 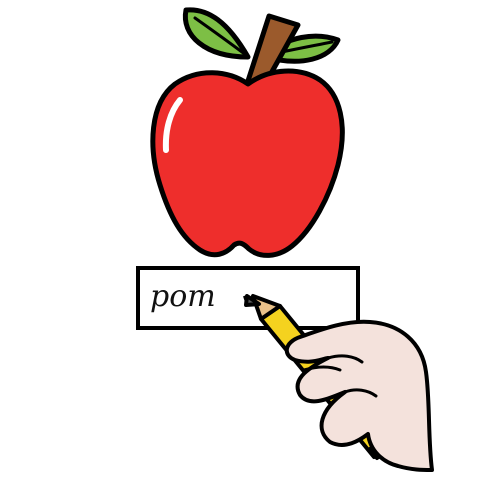 What do you see at coordinates (183, 296) in the screenshot?
I see `written-word: pom` at bounding box center [183, 296].